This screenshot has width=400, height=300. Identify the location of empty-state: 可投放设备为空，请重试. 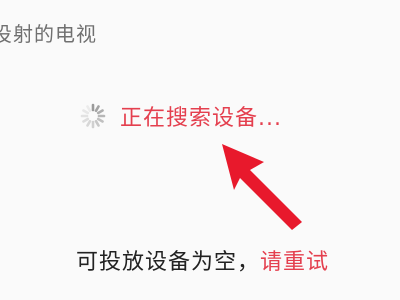
(202, 260).